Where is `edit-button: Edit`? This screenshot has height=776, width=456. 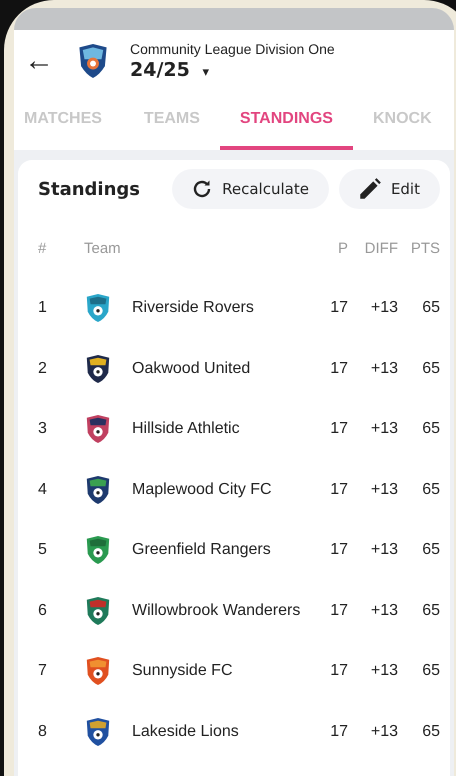
edit-button: Edit is located at coordinates (389, 189).